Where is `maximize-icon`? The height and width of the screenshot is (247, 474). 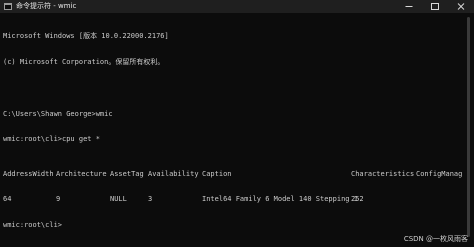 maximize-icon is located at coordinates (435, 6).